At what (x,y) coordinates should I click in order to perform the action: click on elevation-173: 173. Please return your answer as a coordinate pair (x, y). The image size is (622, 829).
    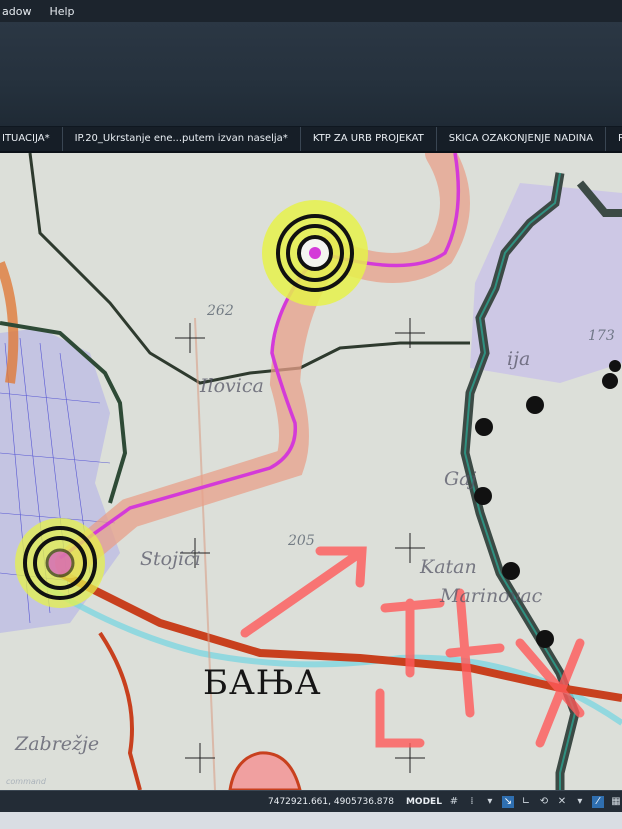
    Looking at the image, I should click on (601, 336).